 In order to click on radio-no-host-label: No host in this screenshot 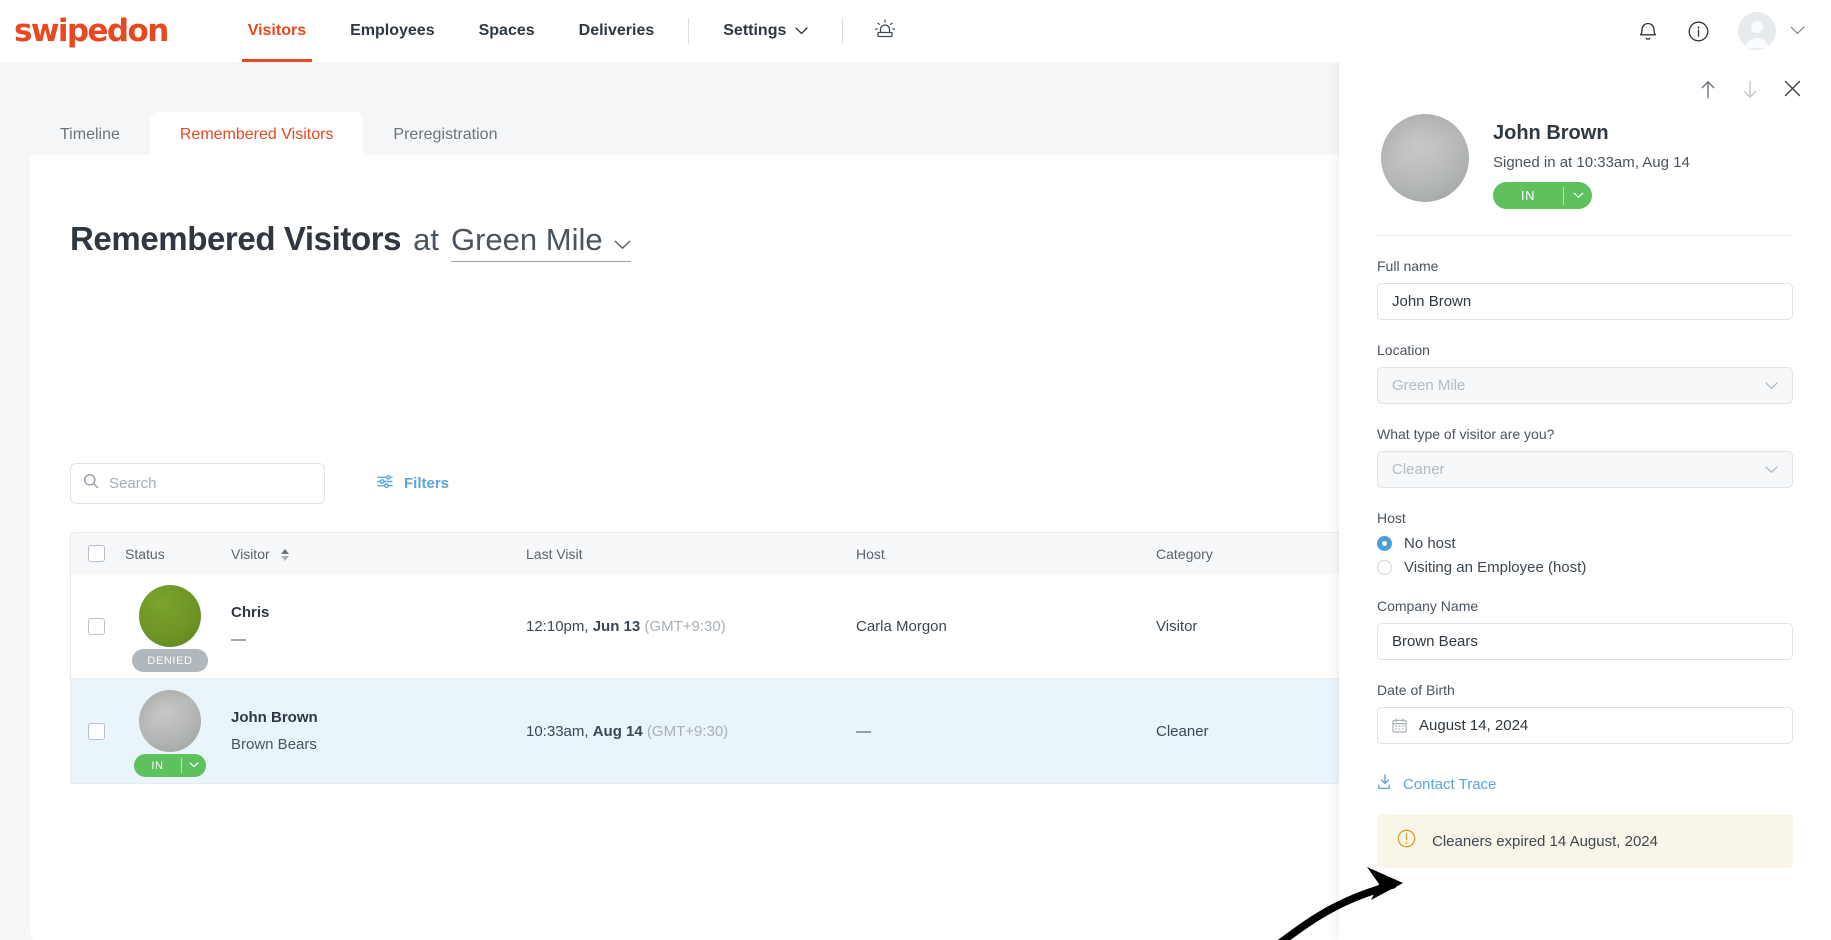, I will do `click(1430, 543)`.